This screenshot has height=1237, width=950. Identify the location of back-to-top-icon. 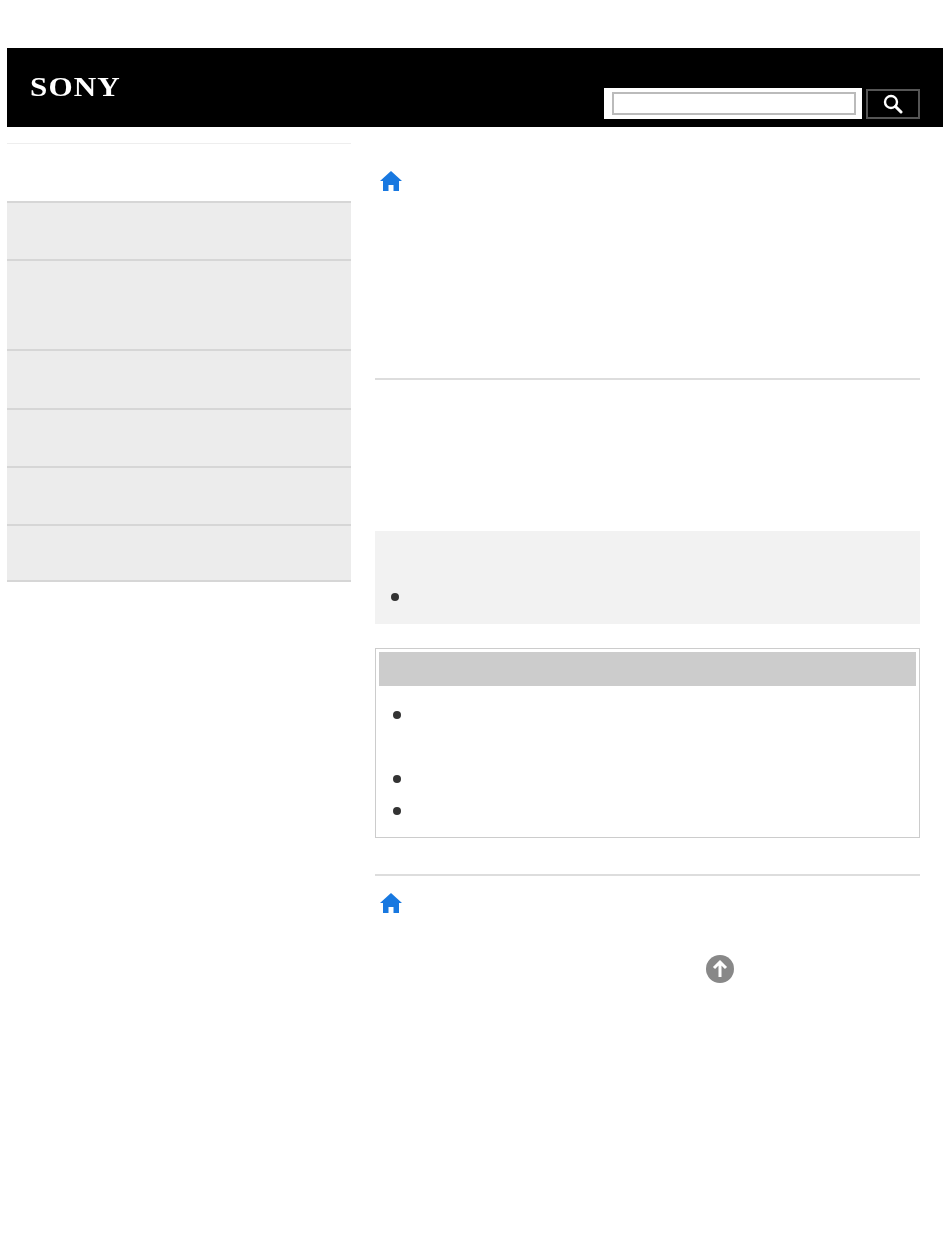
(720, 969).